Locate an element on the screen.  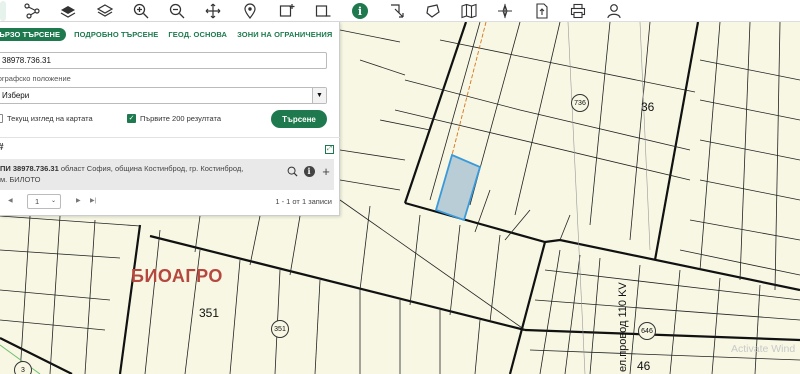
info-icon: i is located at coordinates (360, 11).